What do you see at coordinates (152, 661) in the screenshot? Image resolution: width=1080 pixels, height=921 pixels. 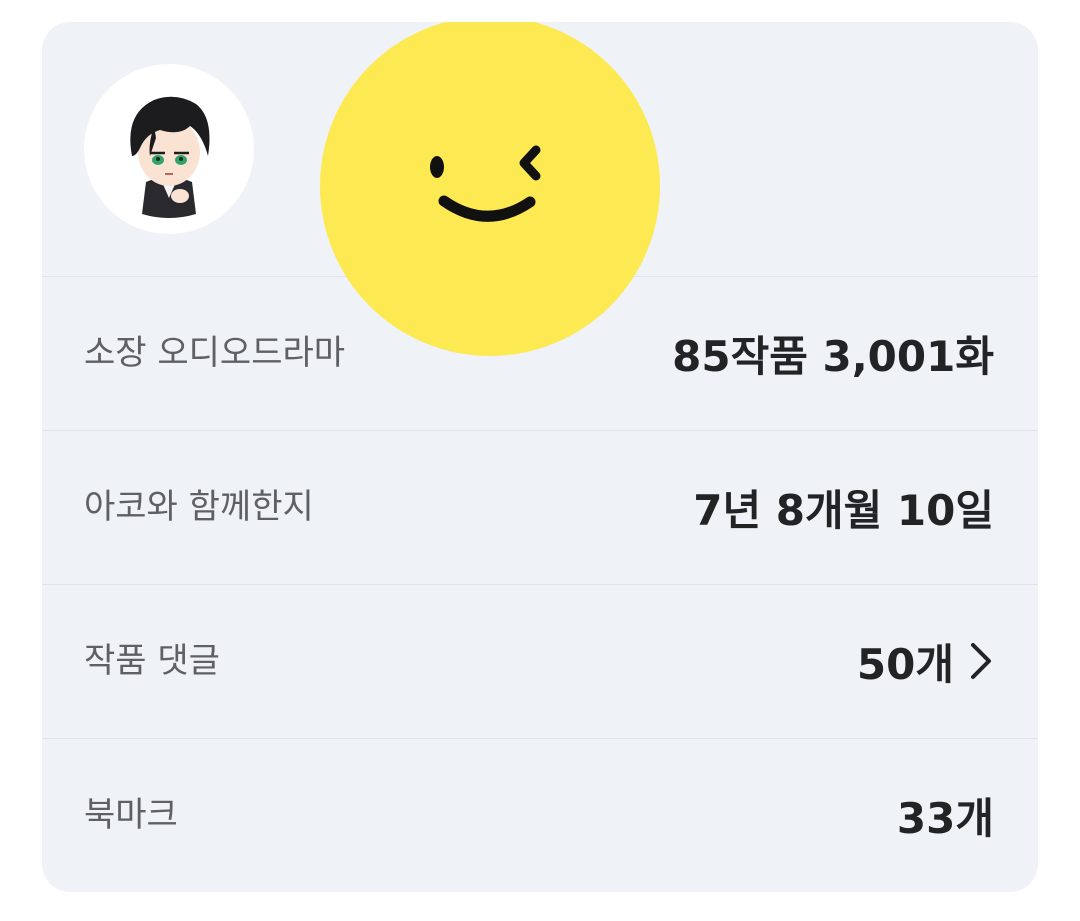 I see `stat-label: 작품 댓글` at bounding box center [152, 661].